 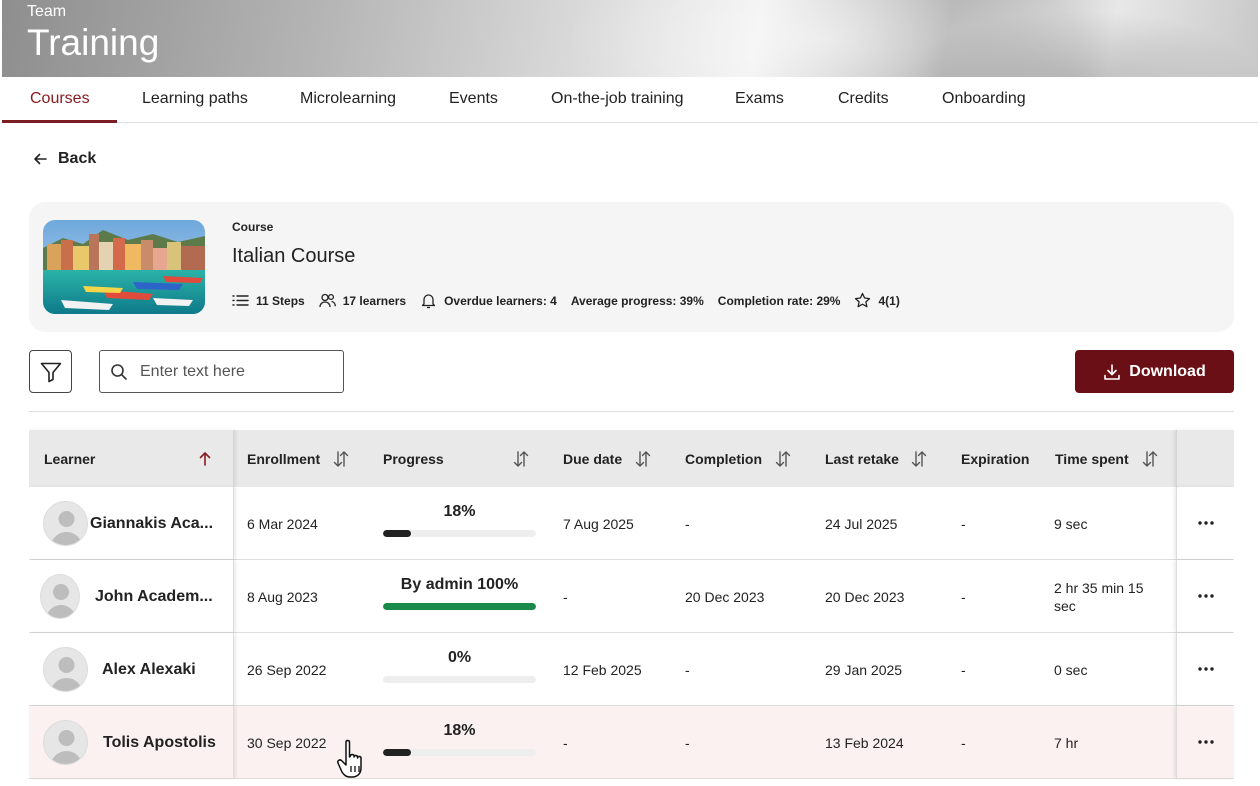 What do you see at coordinates (149, 669) in the screenshot?
I see `learner-name: Alex Alexaki` at bounding box center [149, 669].